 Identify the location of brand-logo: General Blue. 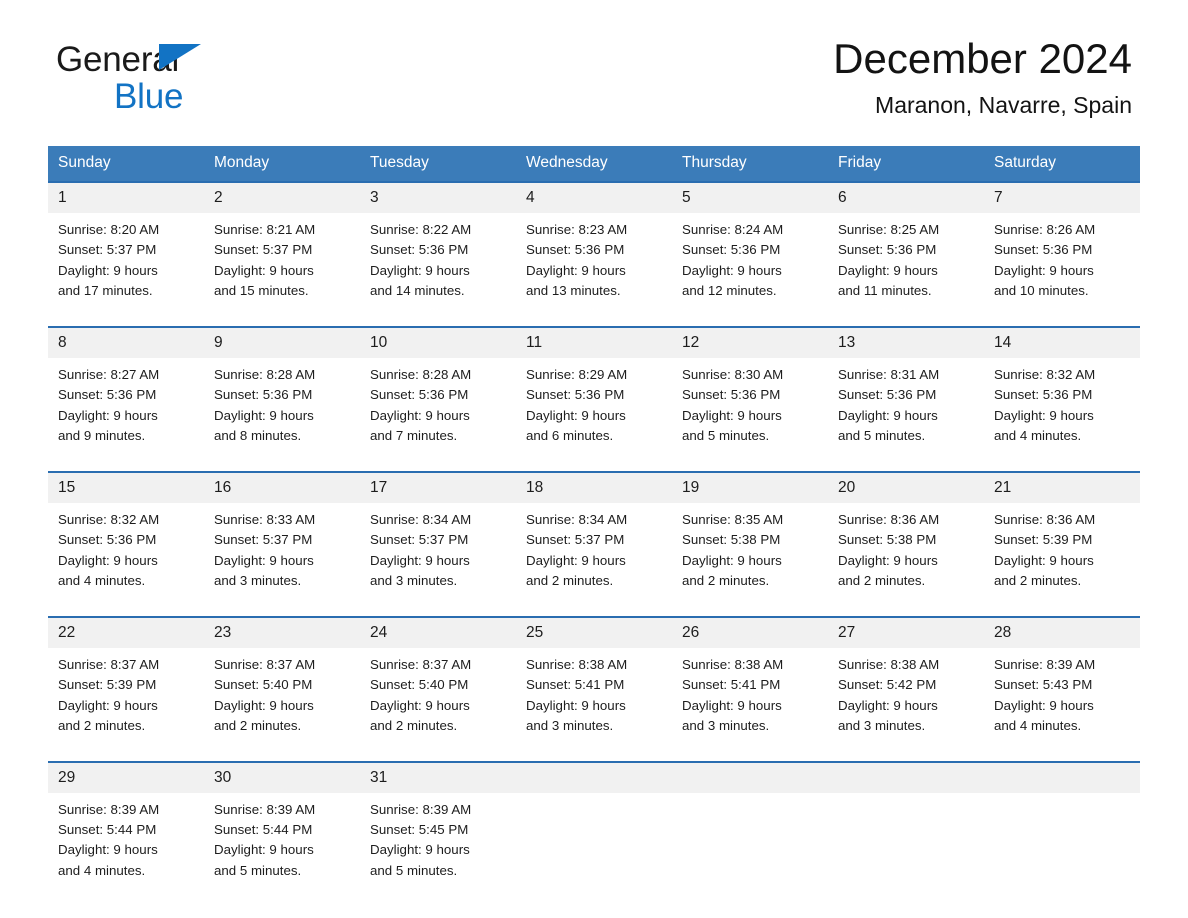
(186, 78).